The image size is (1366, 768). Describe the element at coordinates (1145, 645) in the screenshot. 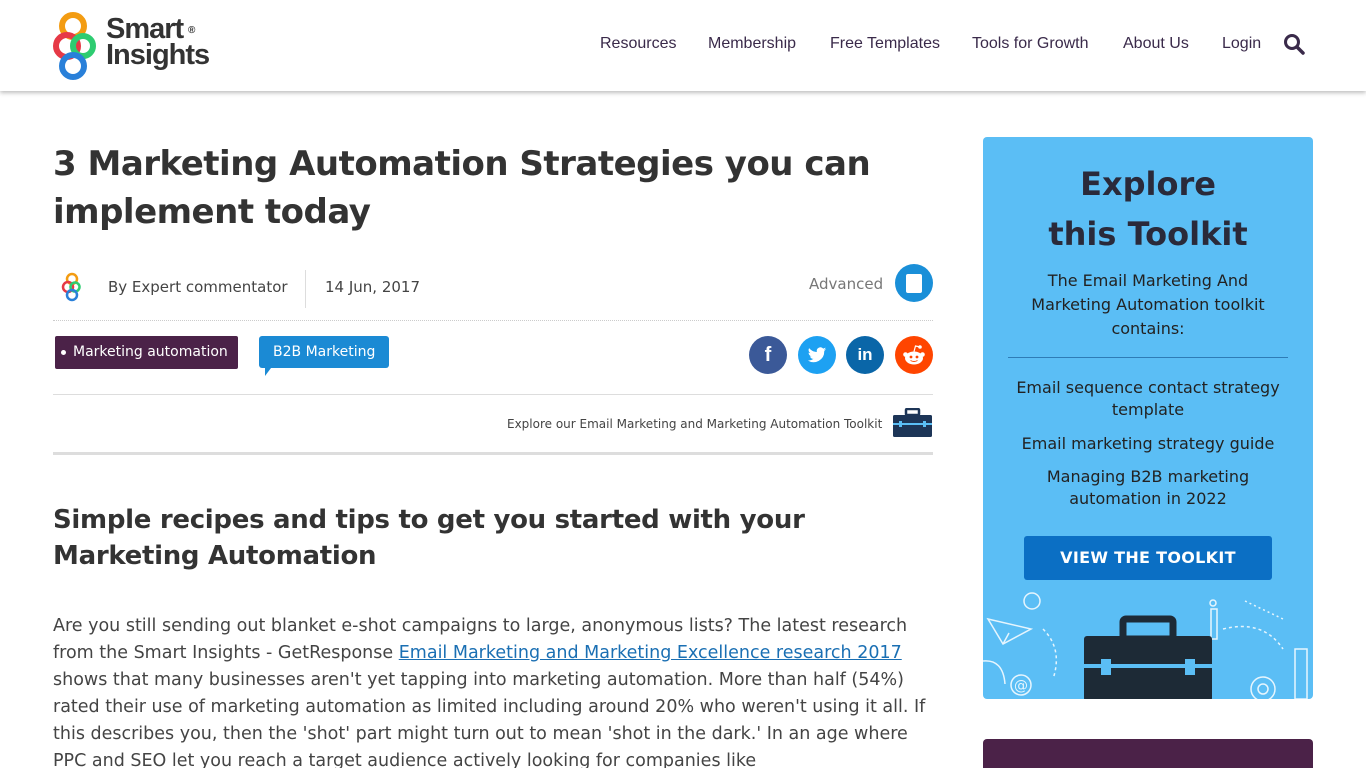

I see `toolkit-illustration: @` at that location.